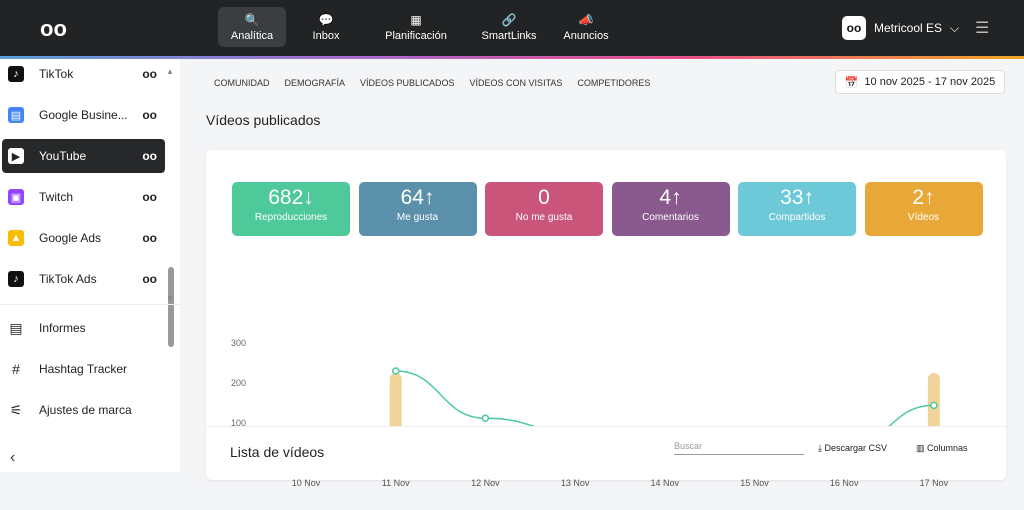 The image size is (1024, 510). I want to click on chevron-down-icon: ⌵, so click(955, 27).